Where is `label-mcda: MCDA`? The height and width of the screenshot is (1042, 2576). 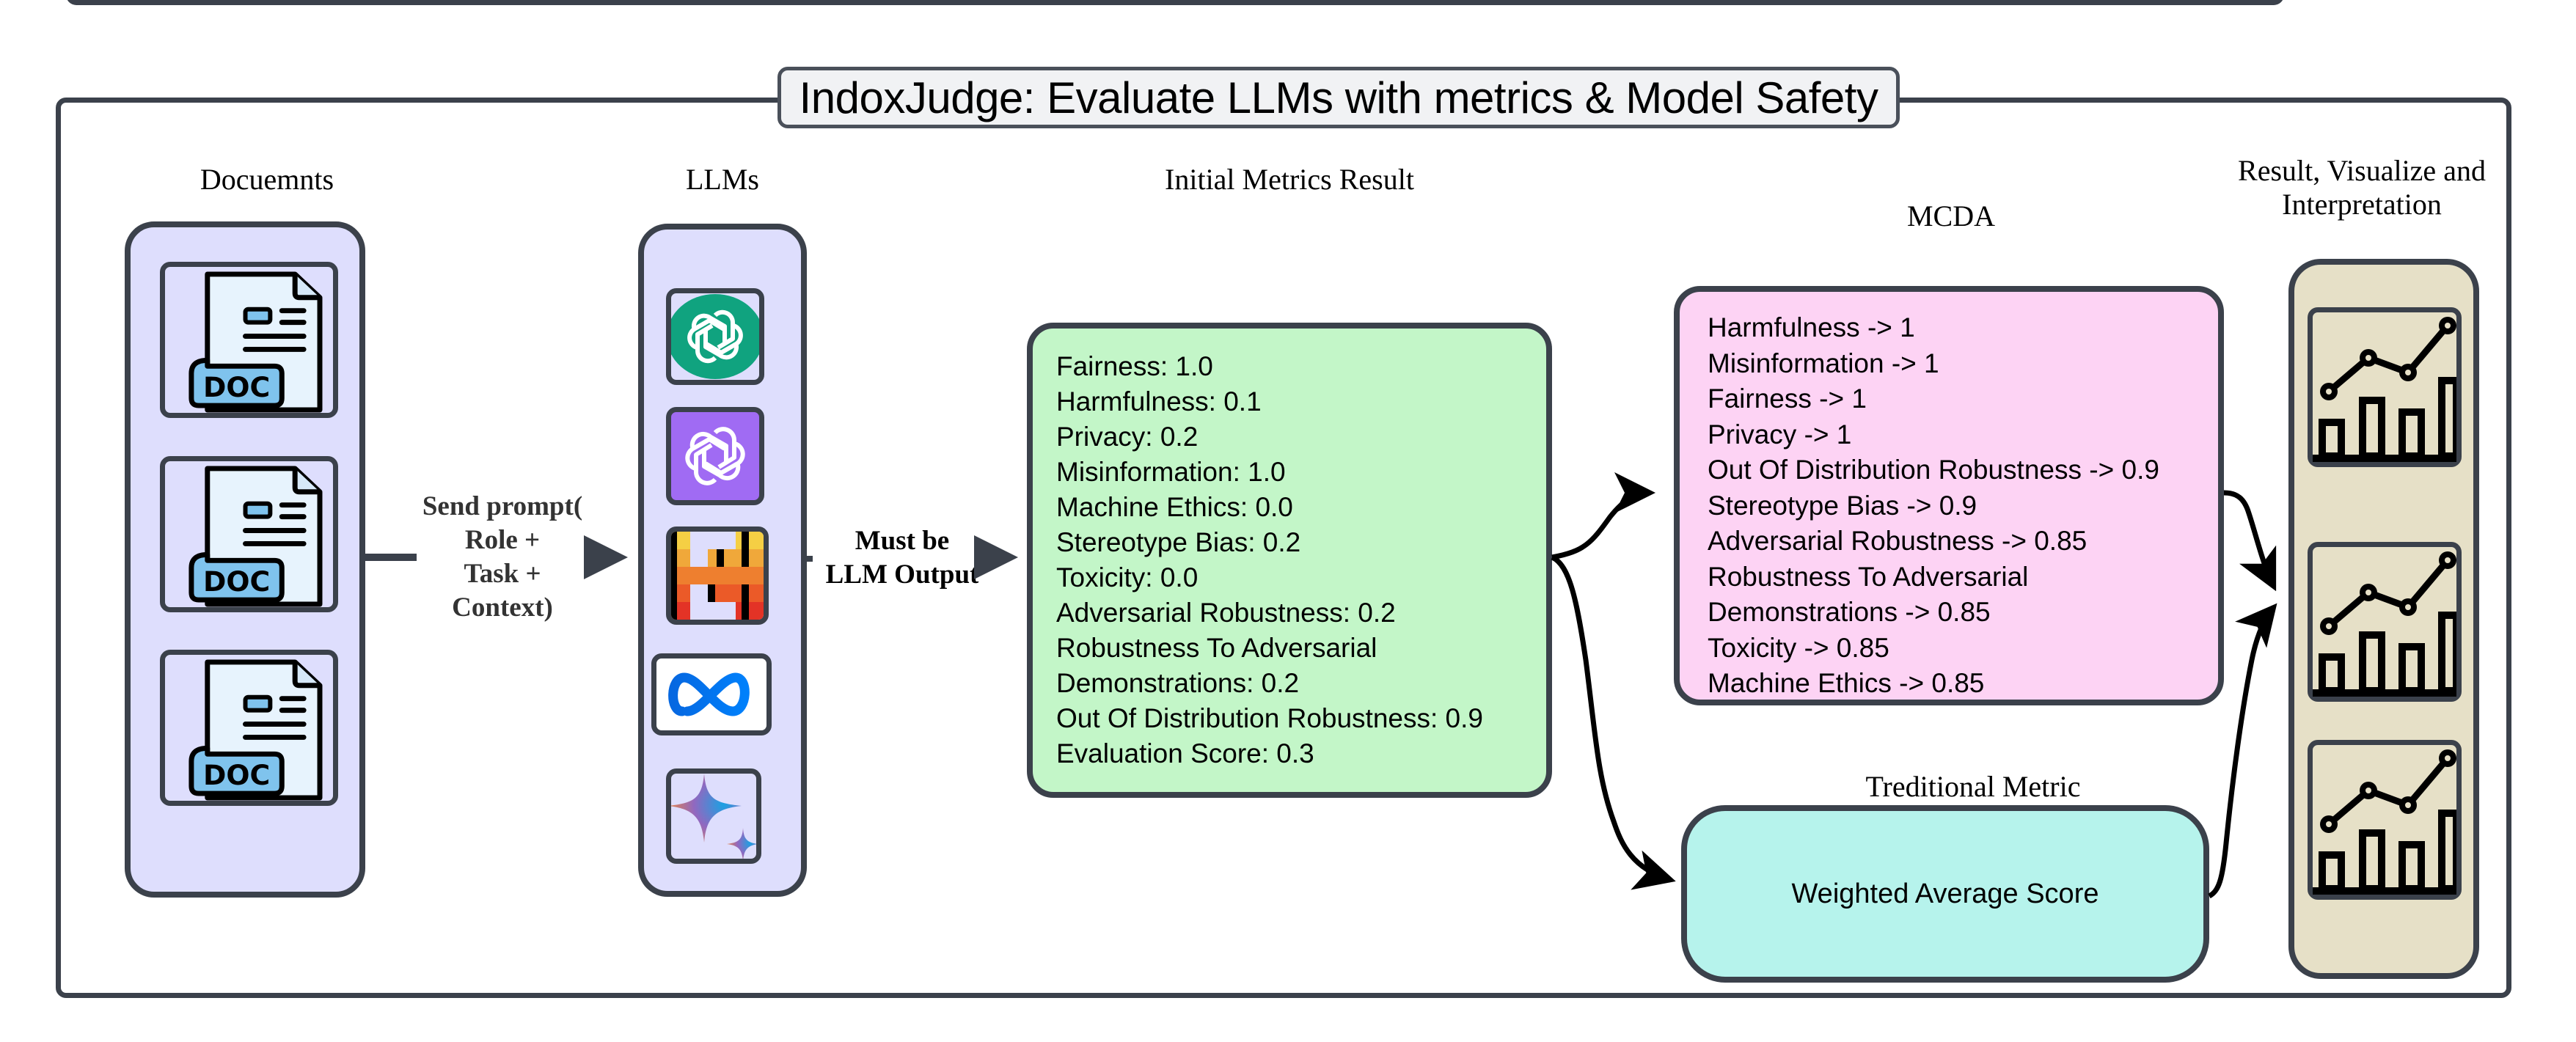
label-mcda: MCDA is located at coordinates (1951, 215).